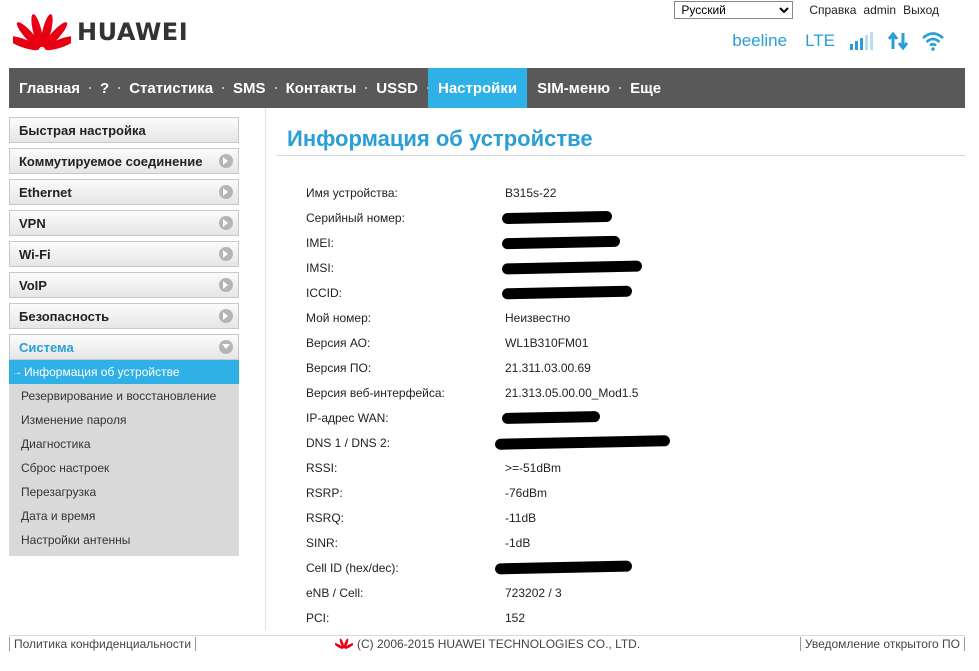 This screenshot has height=671, width=979. Describe the element at coordinates (76, 540) in the screenshot. I see `submenu-item-label: Настройки антенны` at that location.